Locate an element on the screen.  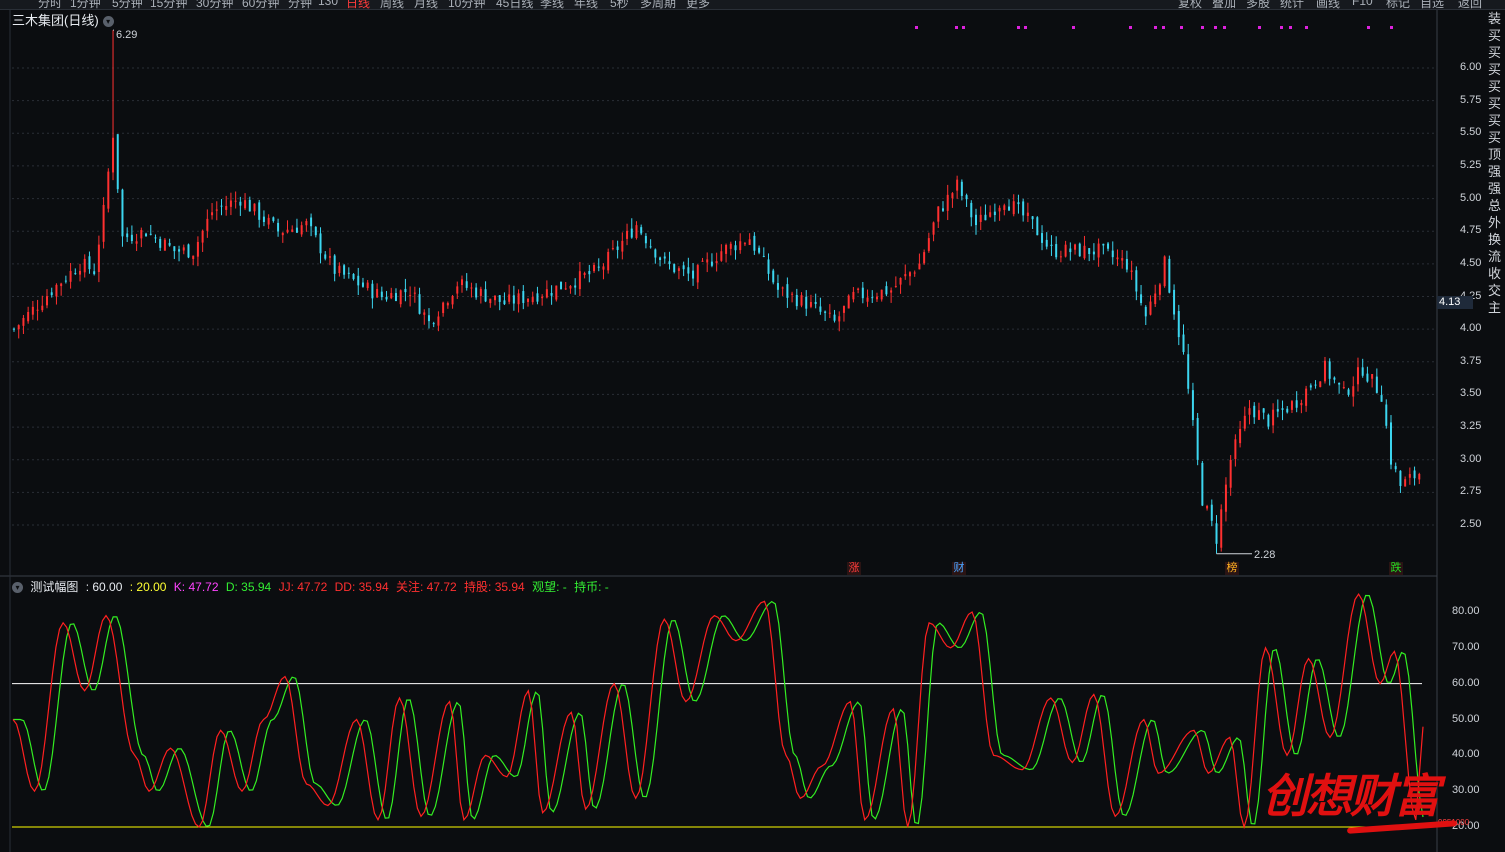
right-info-panel: 装买买买买买买买顶强强总外换流收交主 is located at coordinates (1496, 431).